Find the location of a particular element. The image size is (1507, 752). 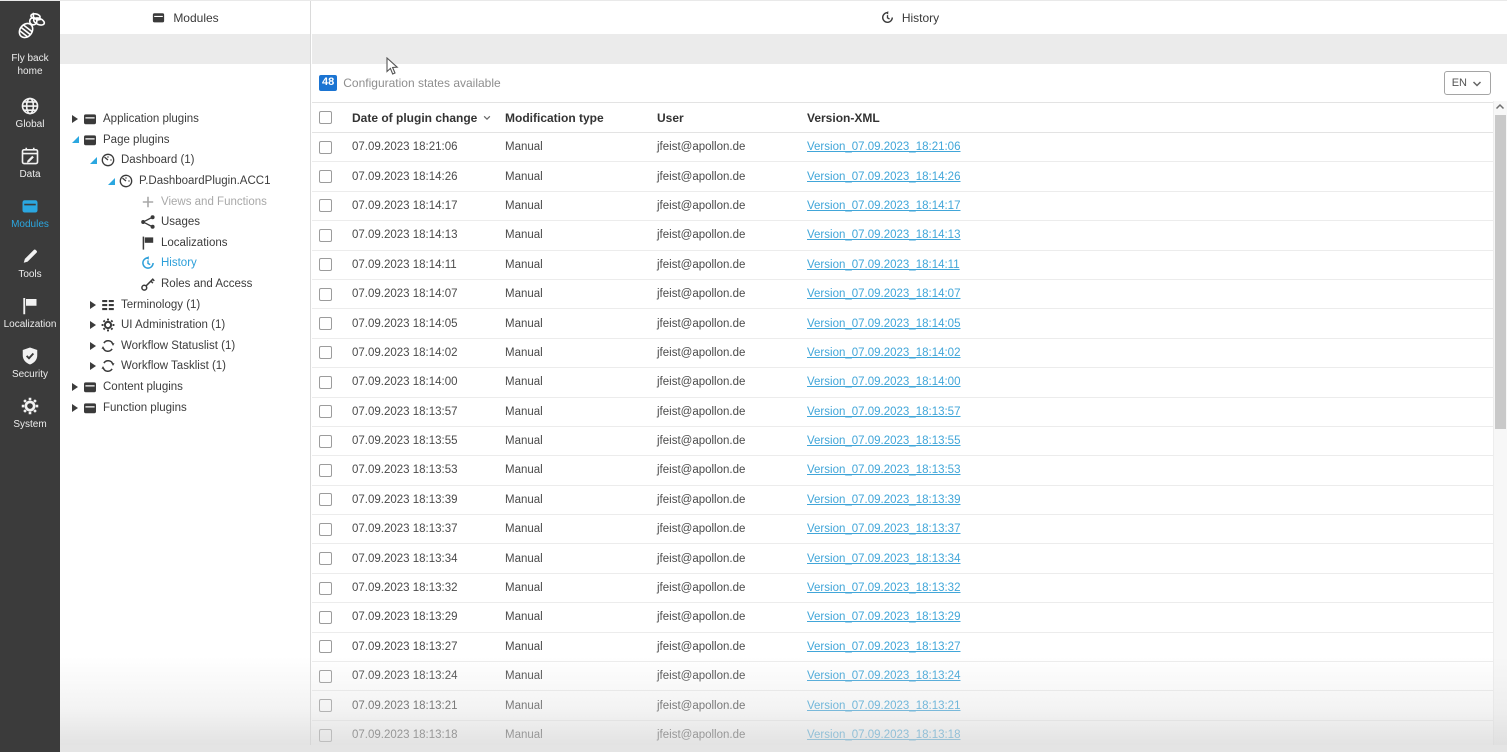

sidebar-item-system: System is located at coordinates (30, 413).